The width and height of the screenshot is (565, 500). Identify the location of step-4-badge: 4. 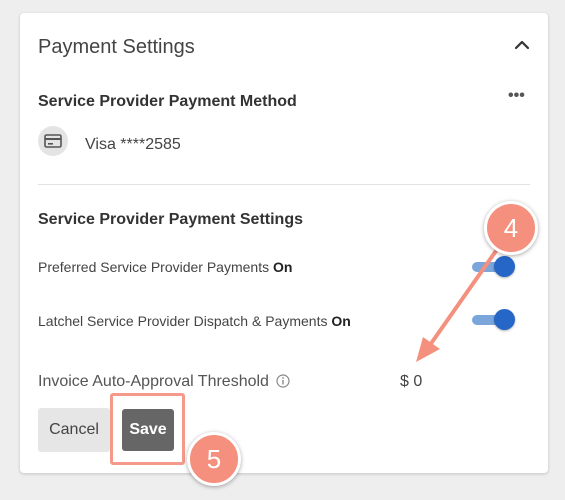
(511, 228).